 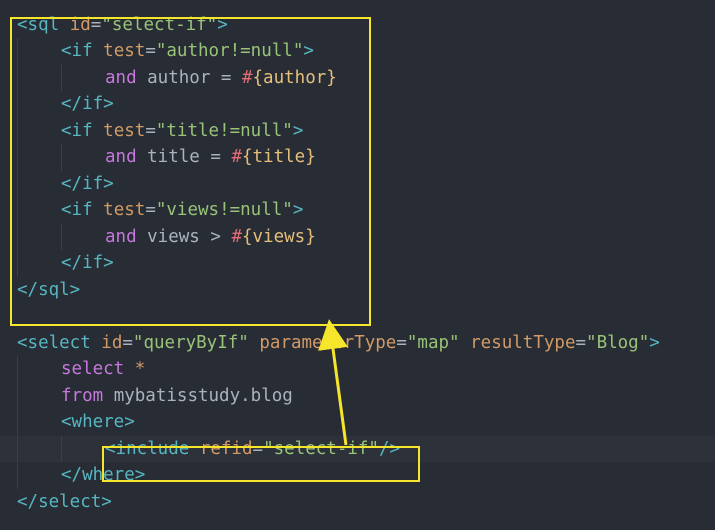 I want to click on reference-arrow, so click(x=333, y=382).